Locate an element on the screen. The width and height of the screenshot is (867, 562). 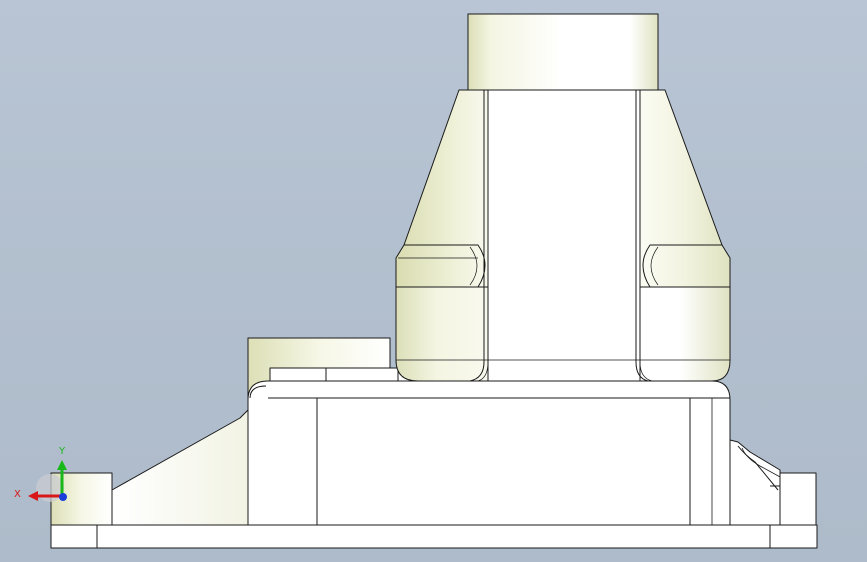
cone-right-face is located at coordinates (685, 188).